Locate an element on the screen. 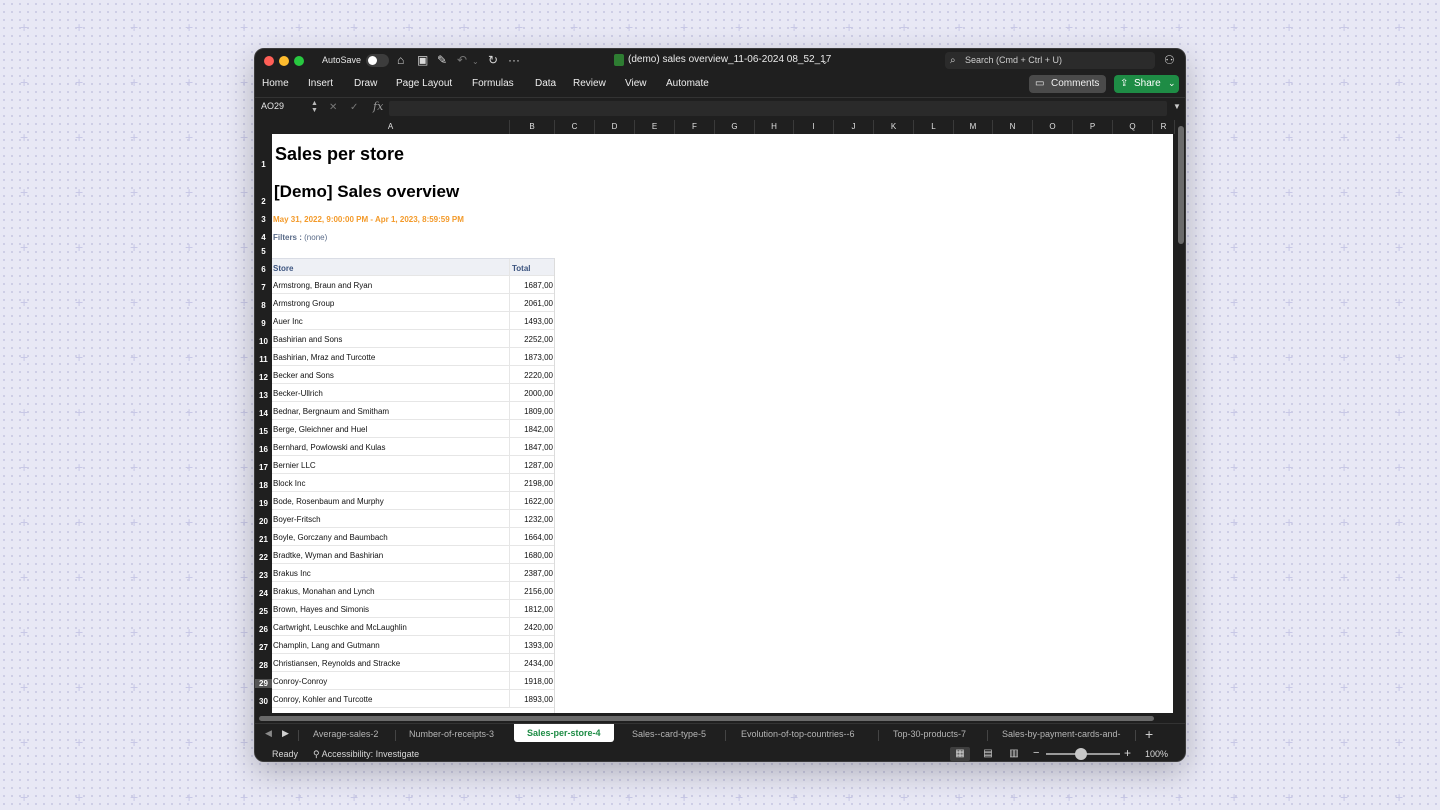 The width and height of the screenshot is (1440, 810). store-cell: Auer Inc is located at coordinates (288, 321).